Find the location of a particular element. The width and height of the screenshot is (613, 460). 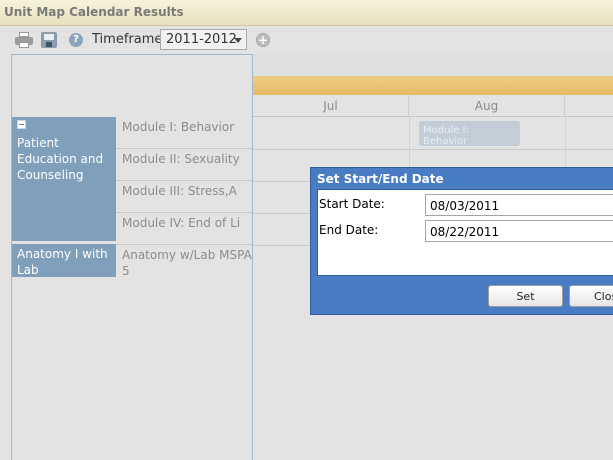

collapse-icon is located at coordinates (21, 124).